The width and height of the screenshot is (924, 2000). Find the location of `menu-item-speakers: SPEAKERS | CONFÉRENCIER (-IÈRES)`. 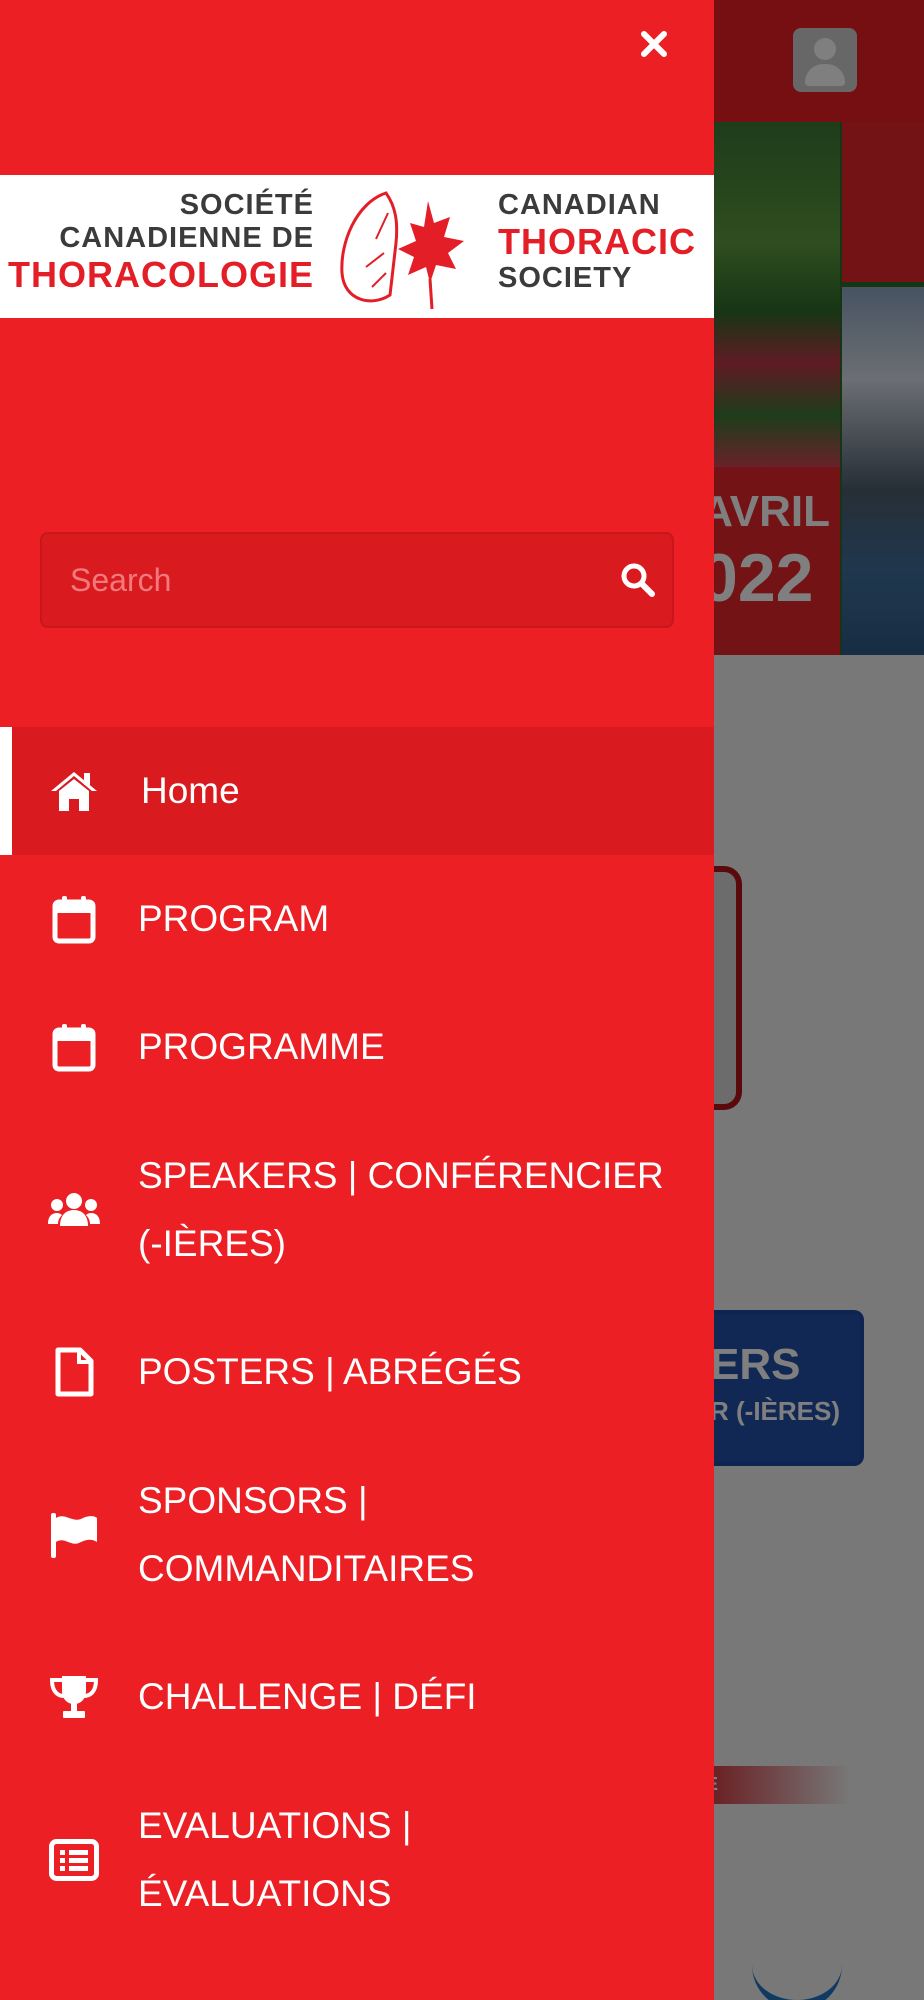

menu-item-speakers: SPEAKERS | CONFÉRENCIER (-IÈRES) is located at coordinates (357, 1209).